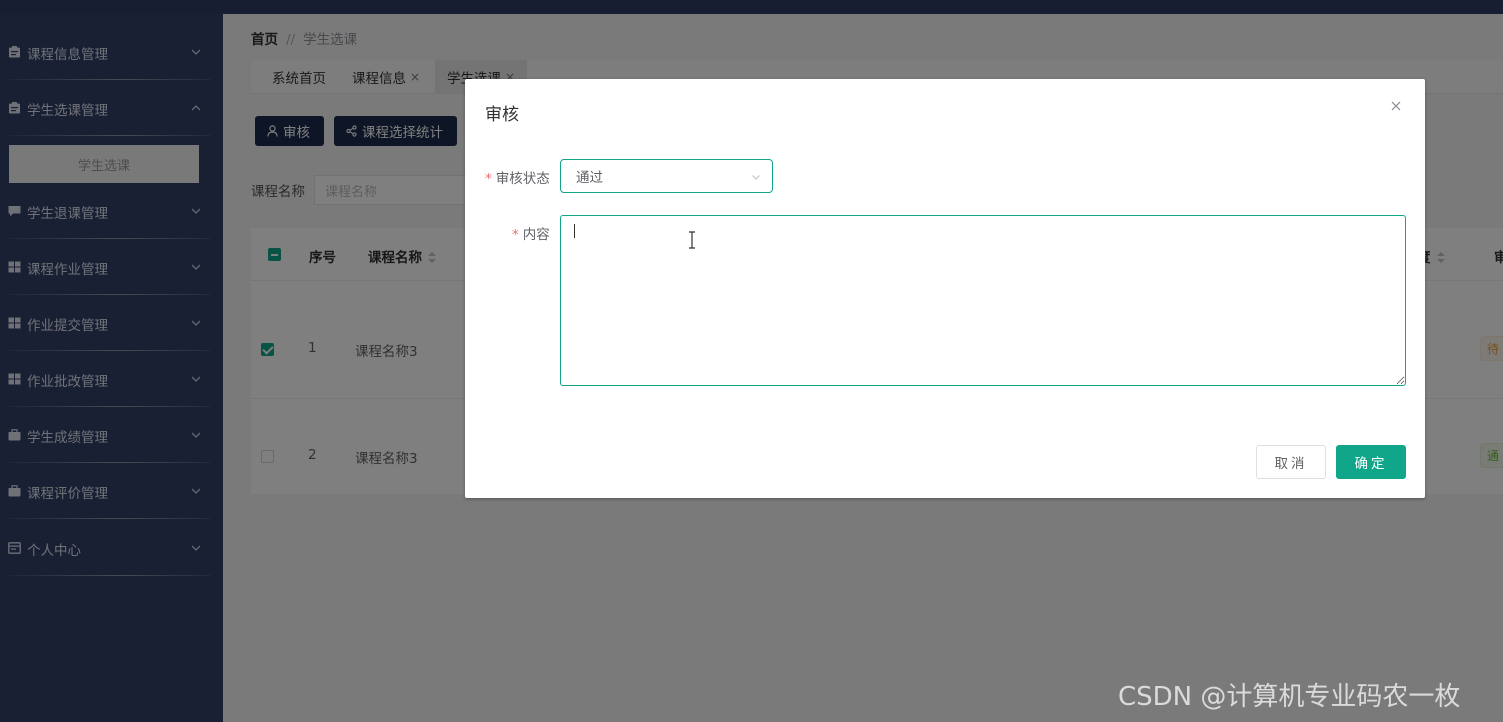  What do you see at coordinates (1289, 697) in the screenshot?
I see `watermark-text: CSDN @计算机专业码农一枚` at bounding box center [1289, 697].